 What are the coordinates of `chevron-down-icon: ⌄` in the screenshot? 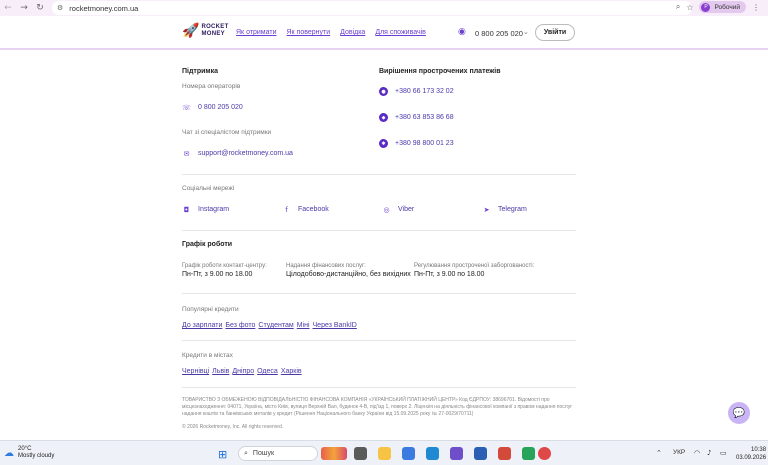 It's located at (526, 32).